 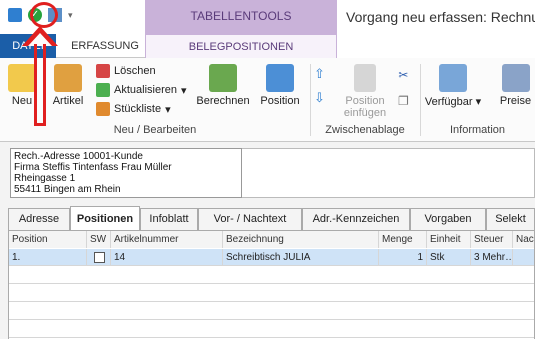 I want to click on stueckliste-label: Stückliste, so click(x=138, y=109).